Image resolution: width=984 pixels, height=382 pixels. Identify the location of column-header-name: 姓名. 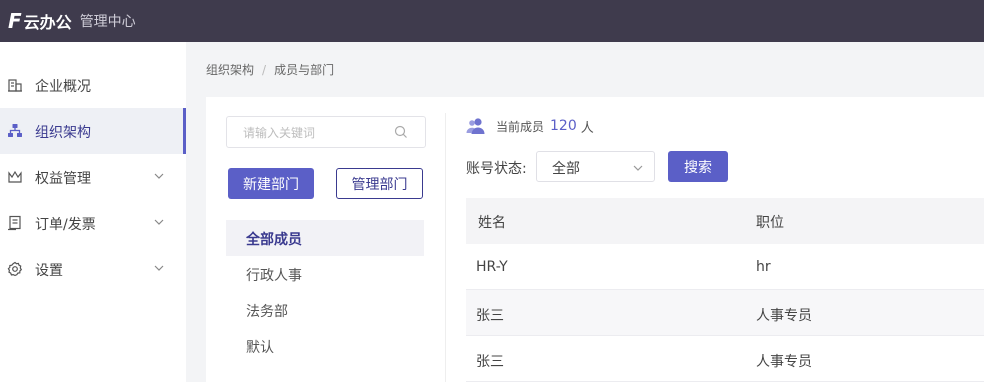
(492, 223).